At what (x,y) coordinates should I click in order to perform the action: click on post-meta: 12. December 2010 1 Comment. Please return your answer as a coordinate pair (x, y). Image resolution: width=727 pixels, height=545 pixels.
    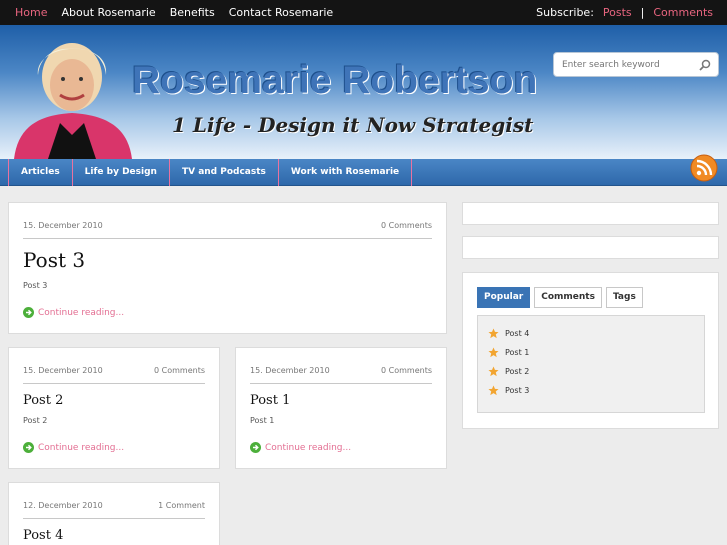
    Looking at the image, I should click on (114, 510).